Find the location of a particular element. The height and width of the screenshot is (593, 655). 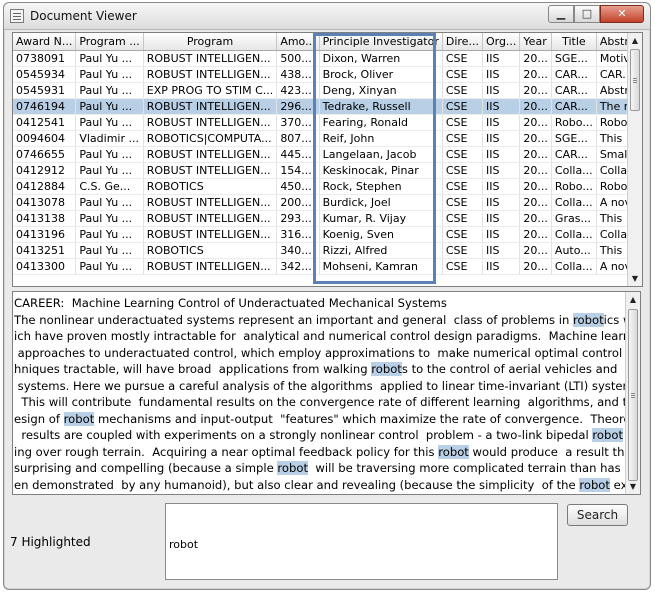

table-cell: 0738091 is located at coordinates (45, 58).